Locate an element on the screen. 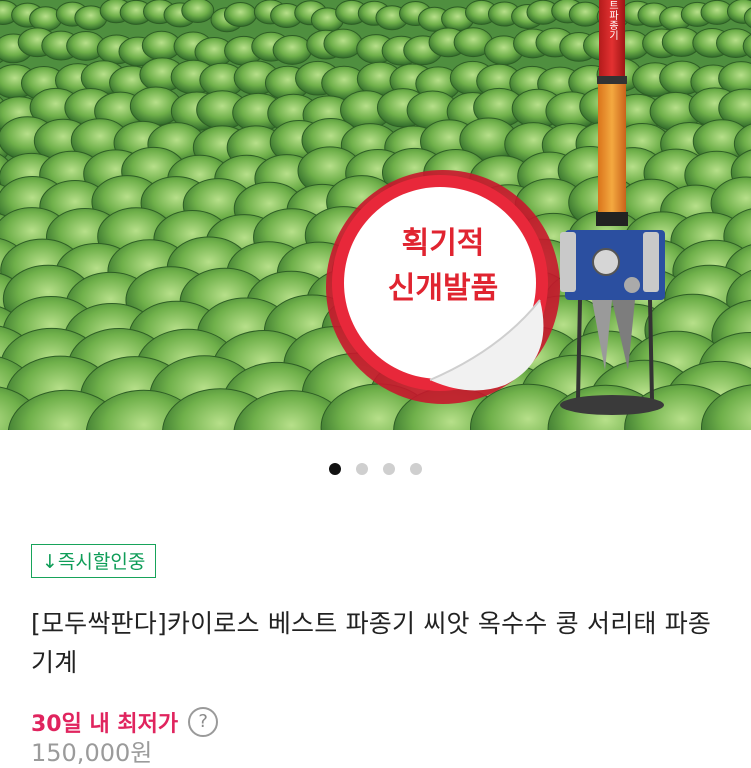 This screenshot has height=768, width=751. carousel-indicator is located at coordinates (375, 469).